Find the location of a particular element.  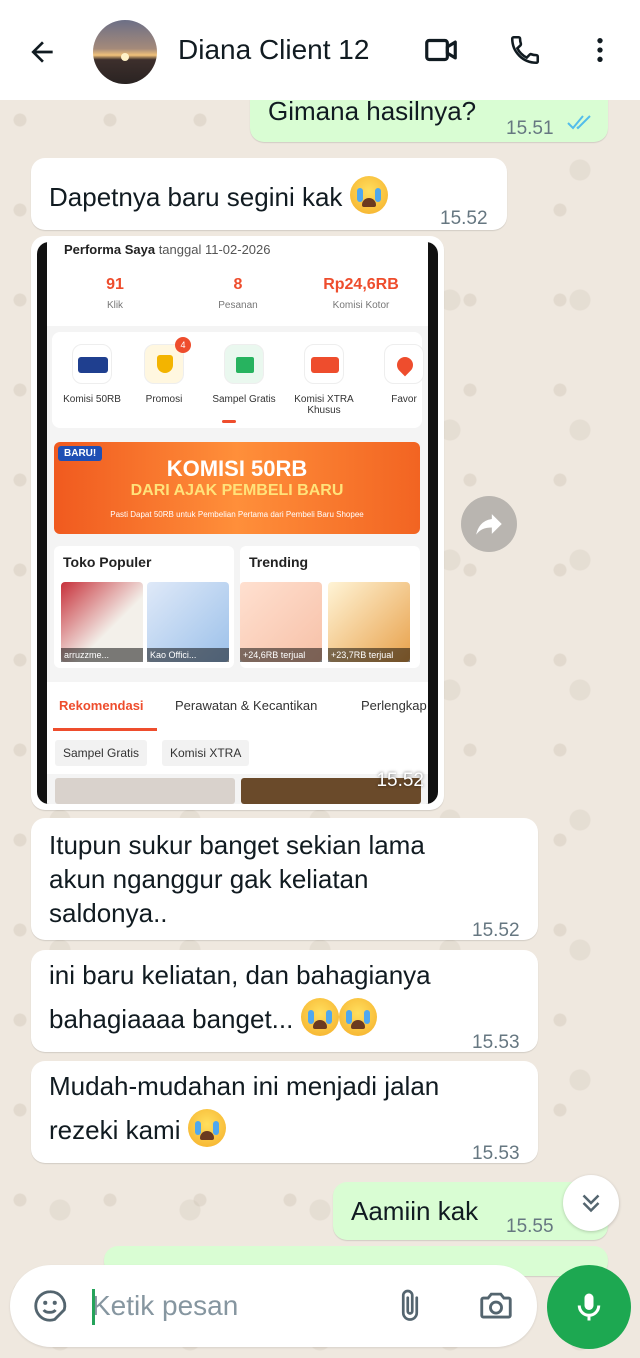

avatar is located at coordinates (125, 52).